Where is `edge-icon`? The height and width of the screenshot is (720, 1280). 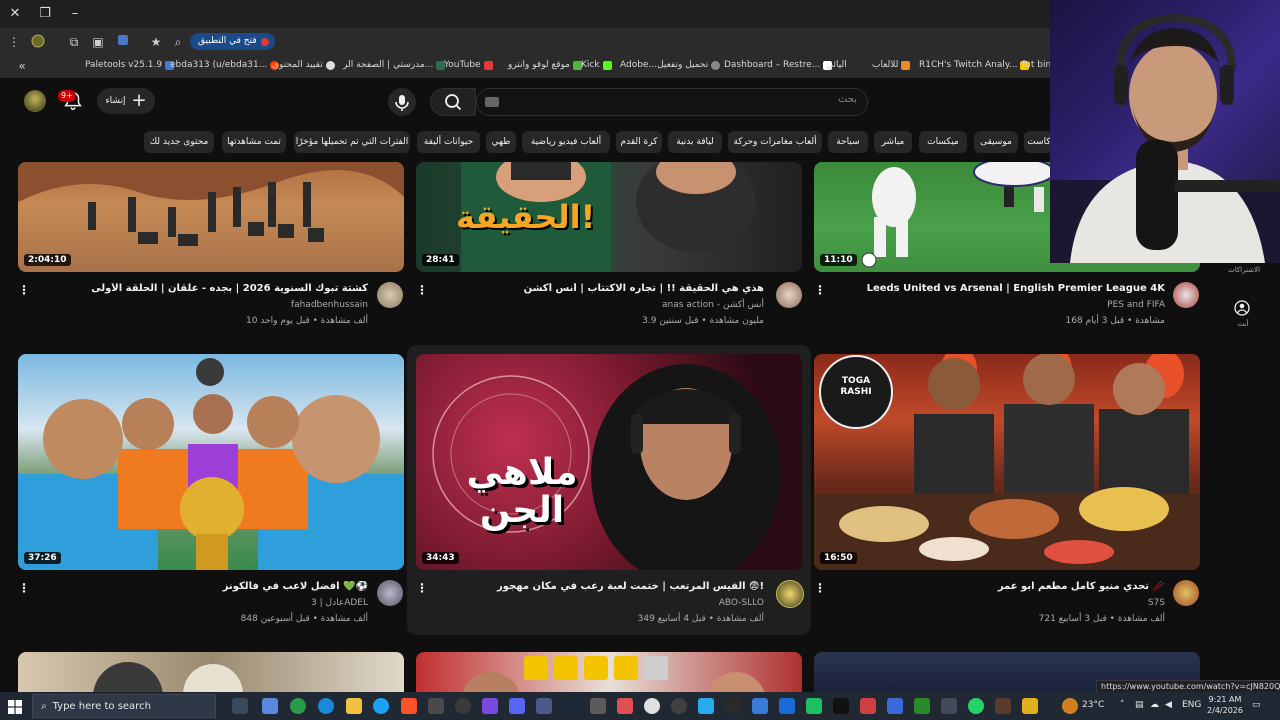 edge-icon is located at coordinates (326, 706).